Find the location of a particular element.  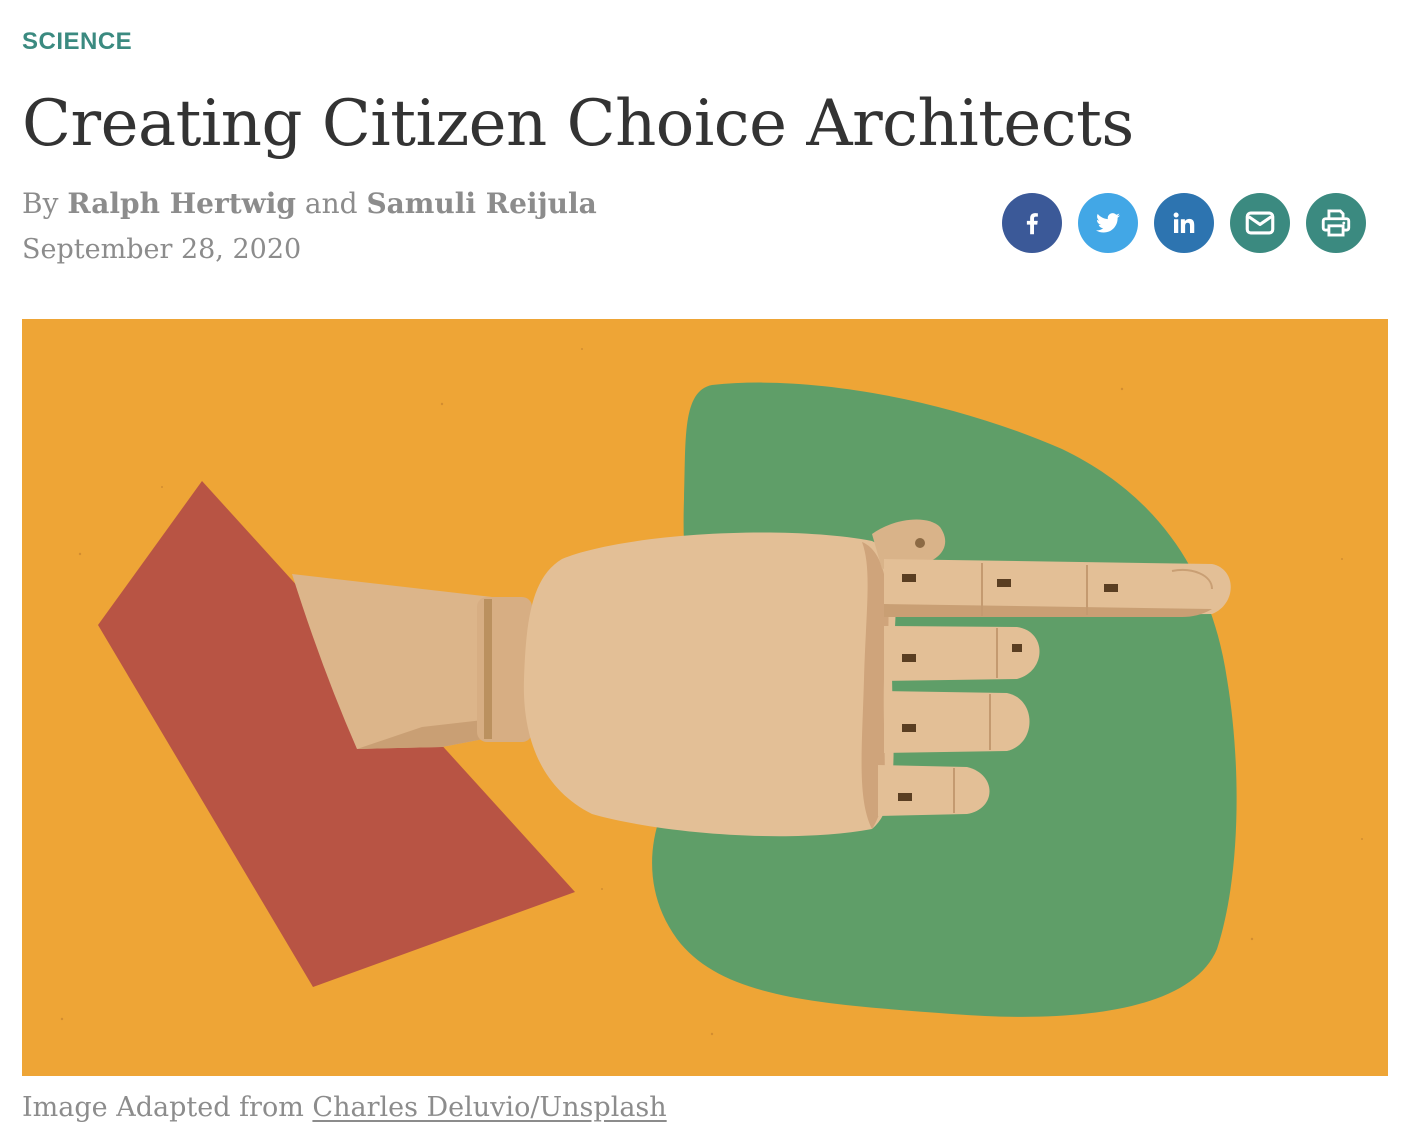

author-link-samuli-reijula: Samuli Reijula is located at coordinates (481, 203).